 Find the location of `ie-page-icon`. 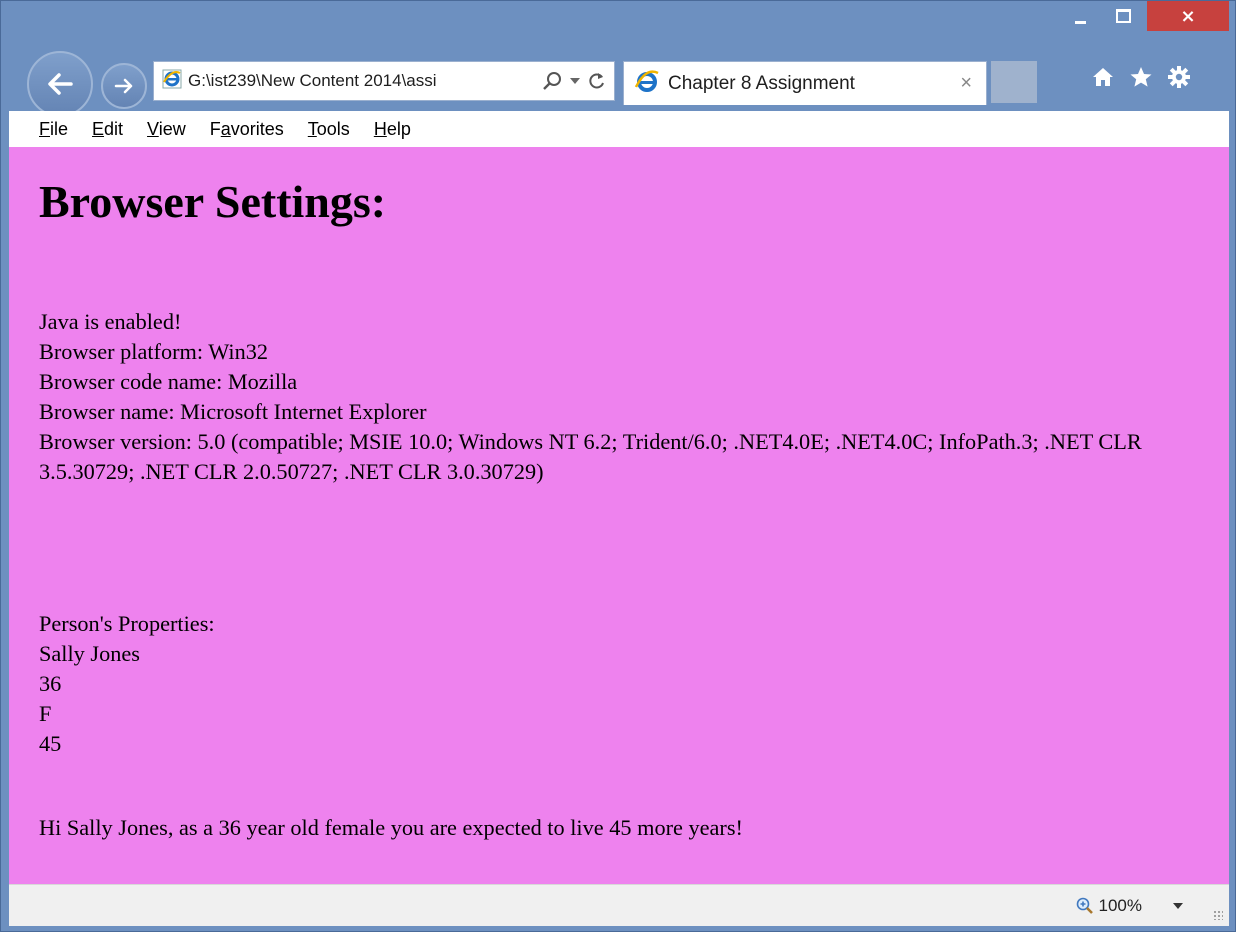

ie-page-icon is located at coordinates (172, 81).